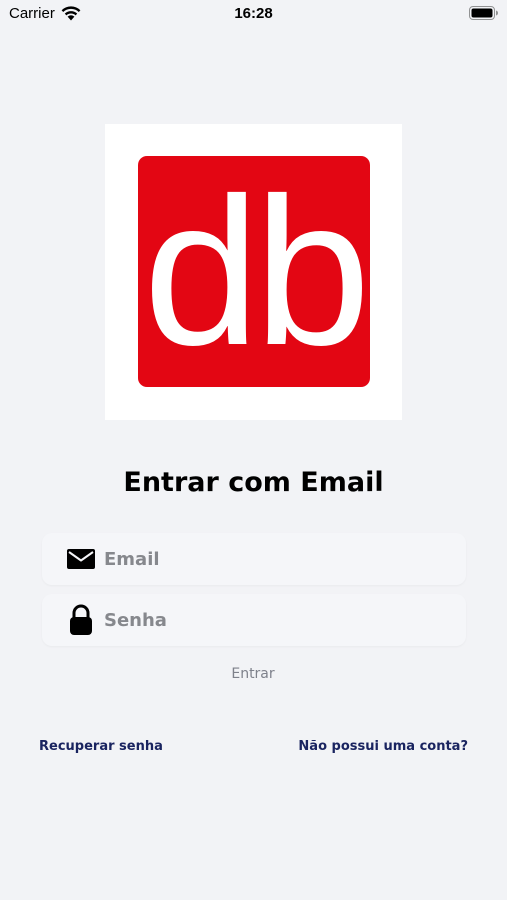 The width and height of the screenshot is (507, 900). I want to click on db-logo-graphic: db, so click(254, 271).